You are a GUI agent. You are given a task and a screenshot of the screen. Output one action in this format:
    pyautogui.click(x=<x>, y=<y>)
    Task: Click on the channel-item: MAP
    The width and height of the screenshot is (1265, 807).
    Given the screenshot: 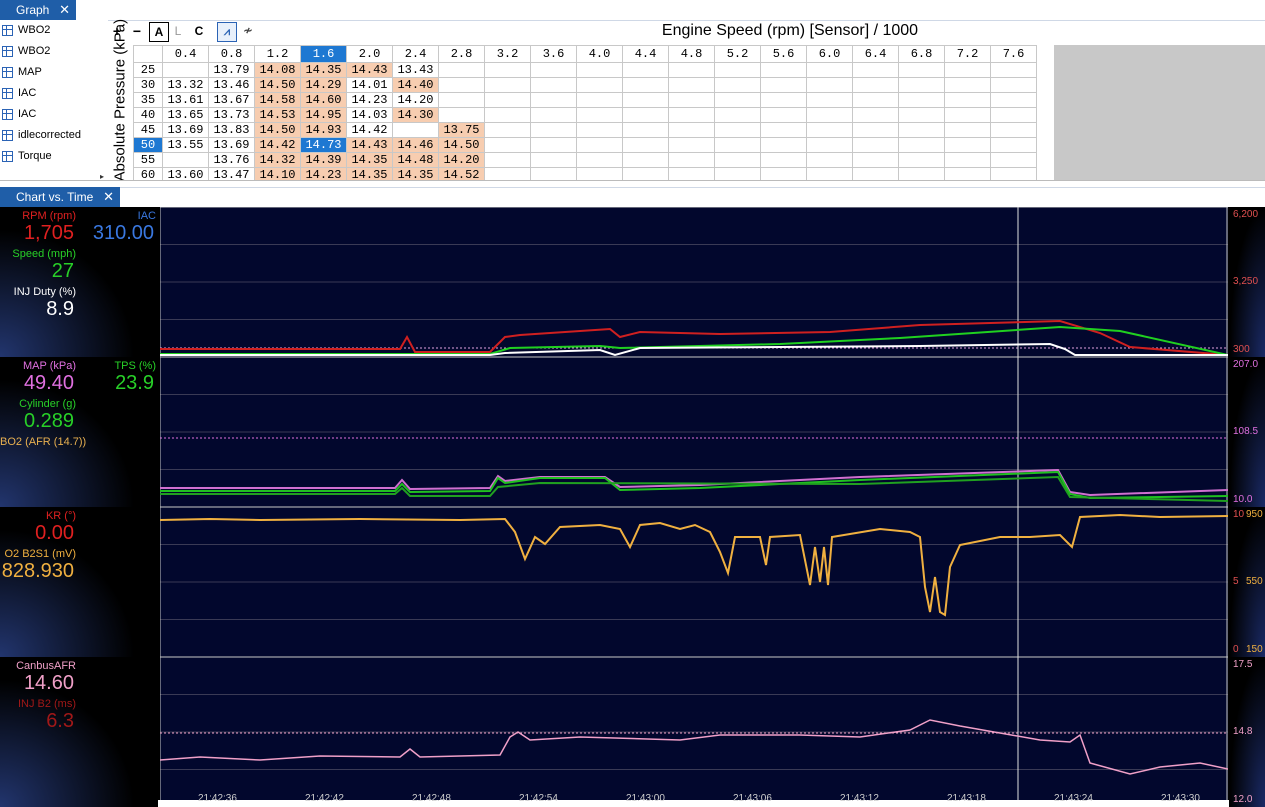 What is the action you would take?
    pyautogui.click(x=54, y=72)
    